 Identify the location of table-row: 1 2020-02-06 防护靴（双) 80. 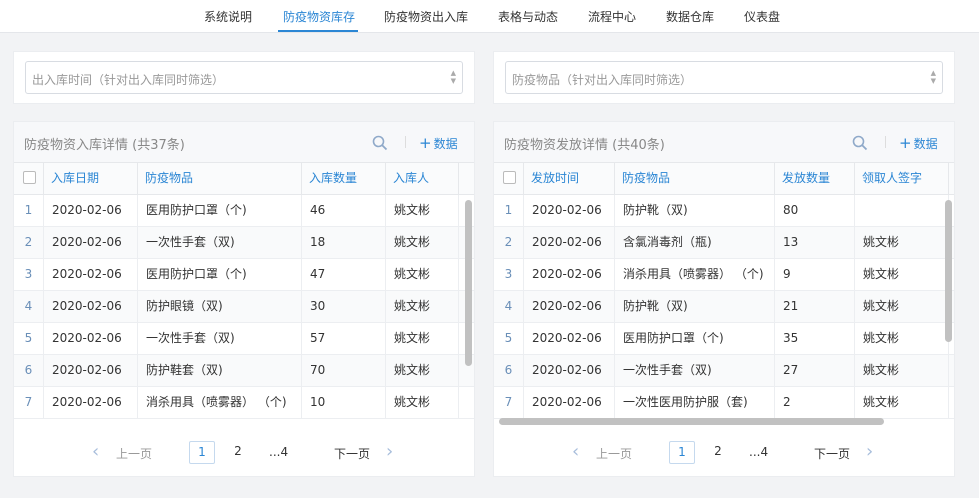
(724, 211).